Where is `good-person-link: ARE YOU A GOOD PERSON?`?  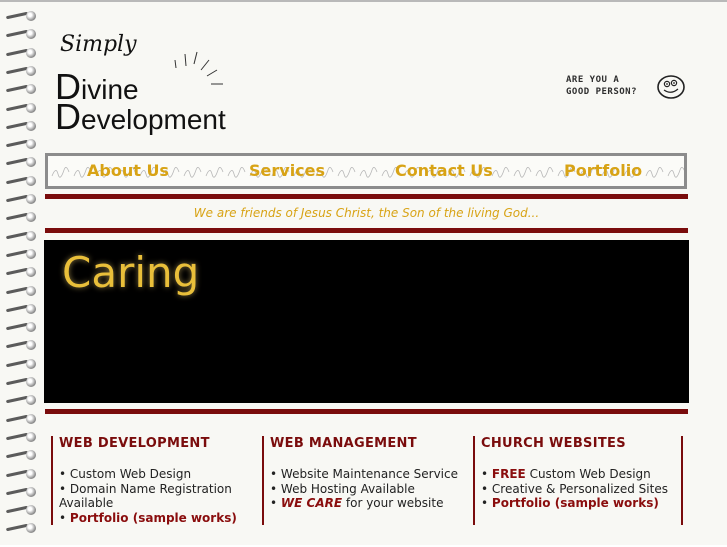
good-person-link: ARE YOU A GOOD PERSON? is located at coordinates (601, 86).